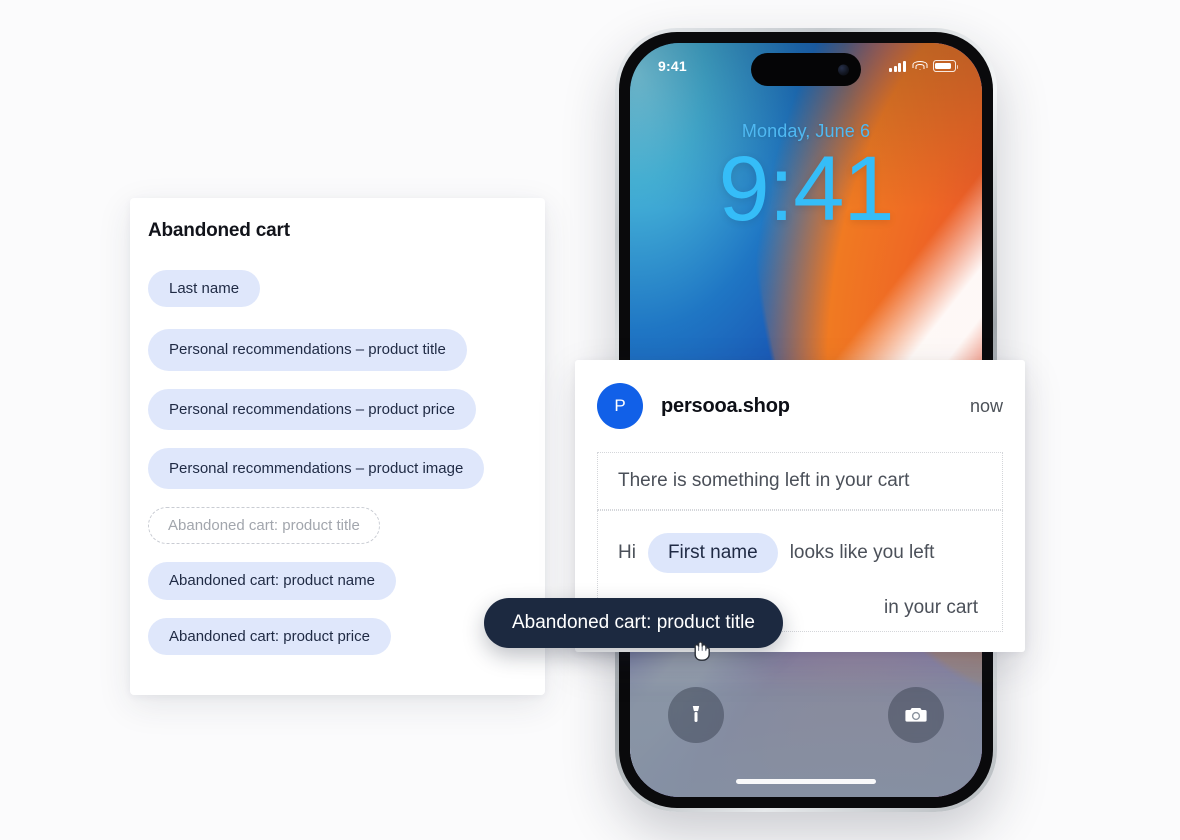  Describe the element at coordinates (919, 66) in the screenshot. I see `wifi-icon` at that location.